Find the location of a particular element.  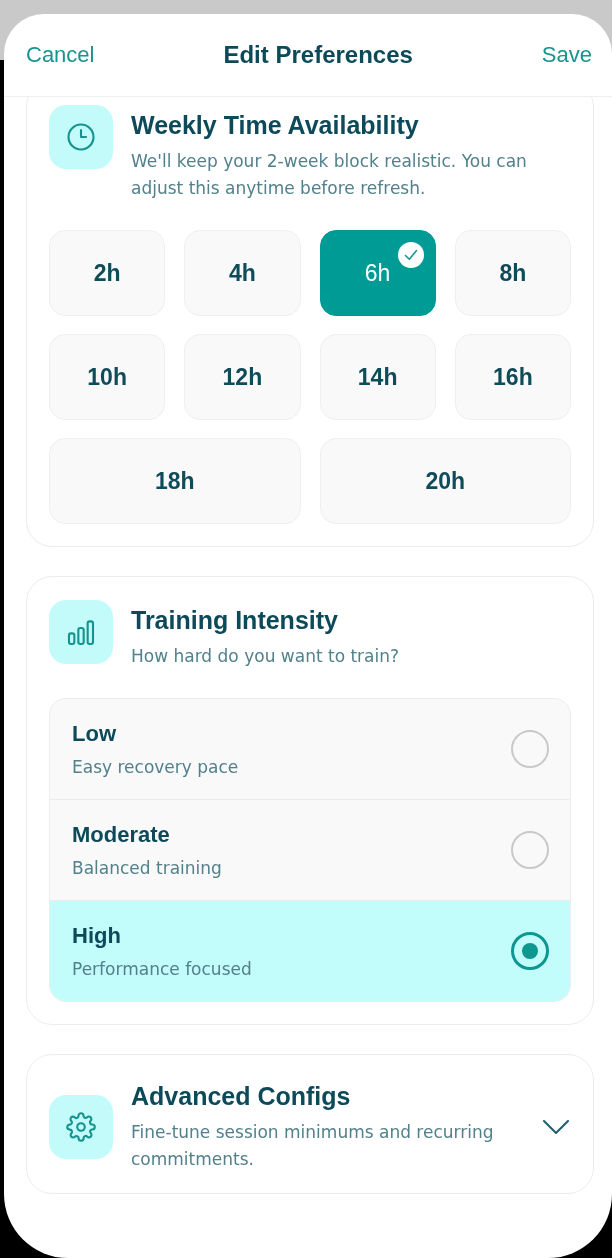

cancel-button: Cancel is located at coordinates (60, 55).